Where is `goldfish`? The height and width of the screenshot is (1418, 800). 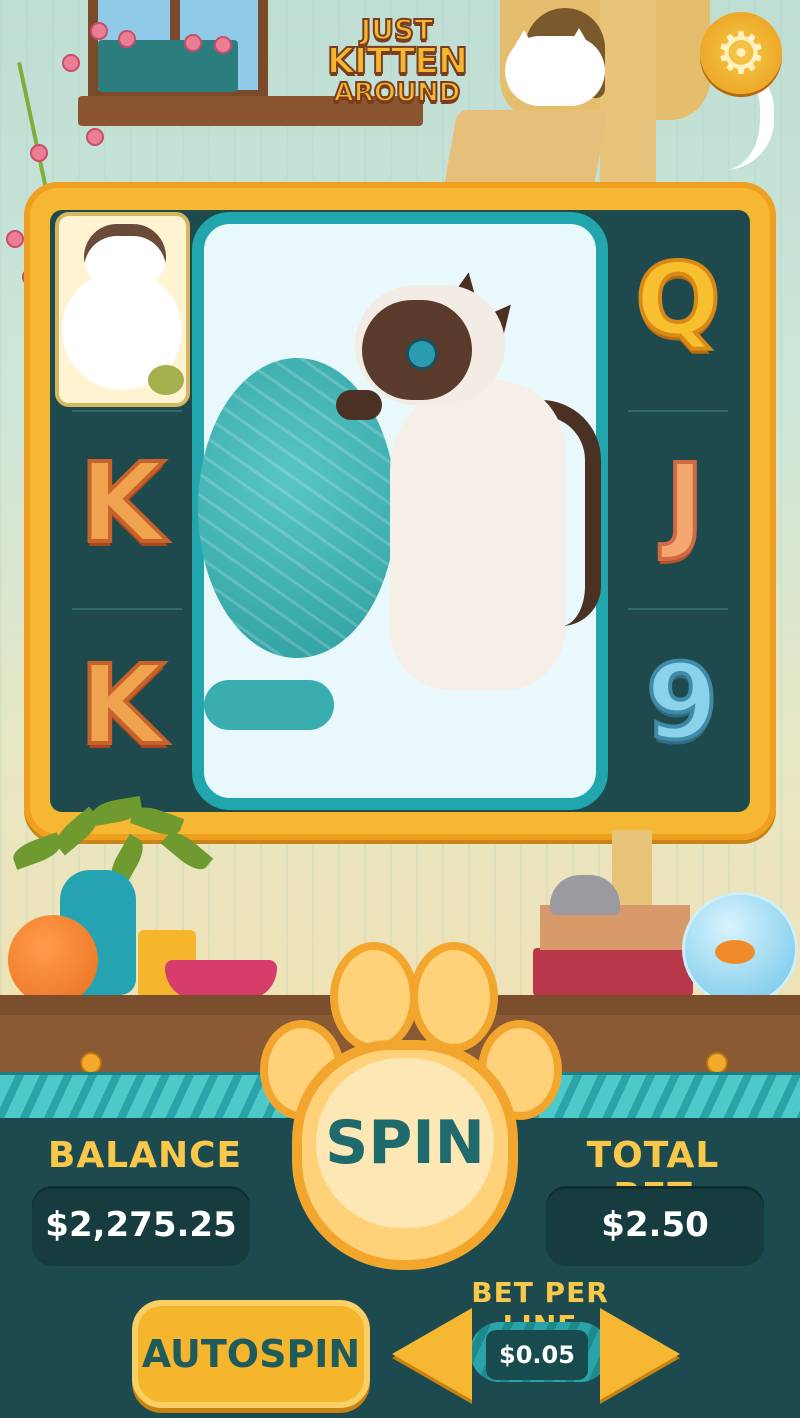 goldfish is located at coordinates (735, 952).